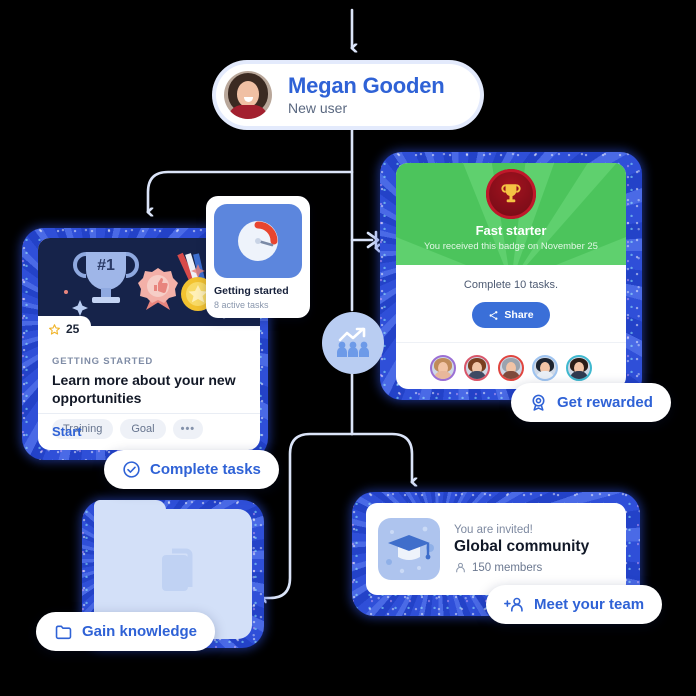 The image size is (696, 696). I want to click on growth-community-hub-node, so click(353, 343).